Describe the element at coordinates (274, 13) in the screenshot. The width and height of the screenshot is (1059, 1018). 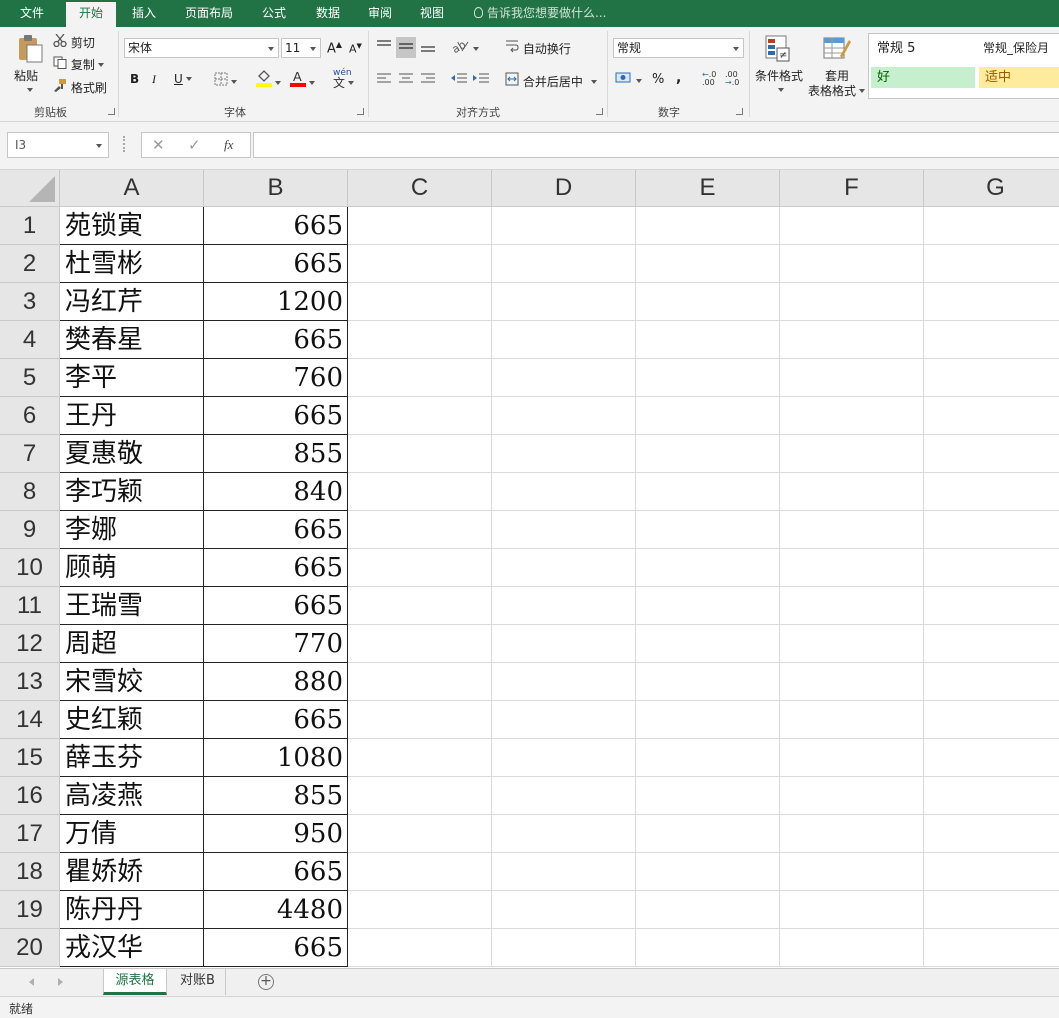
I see `tab-formulas: 公式` at that location.